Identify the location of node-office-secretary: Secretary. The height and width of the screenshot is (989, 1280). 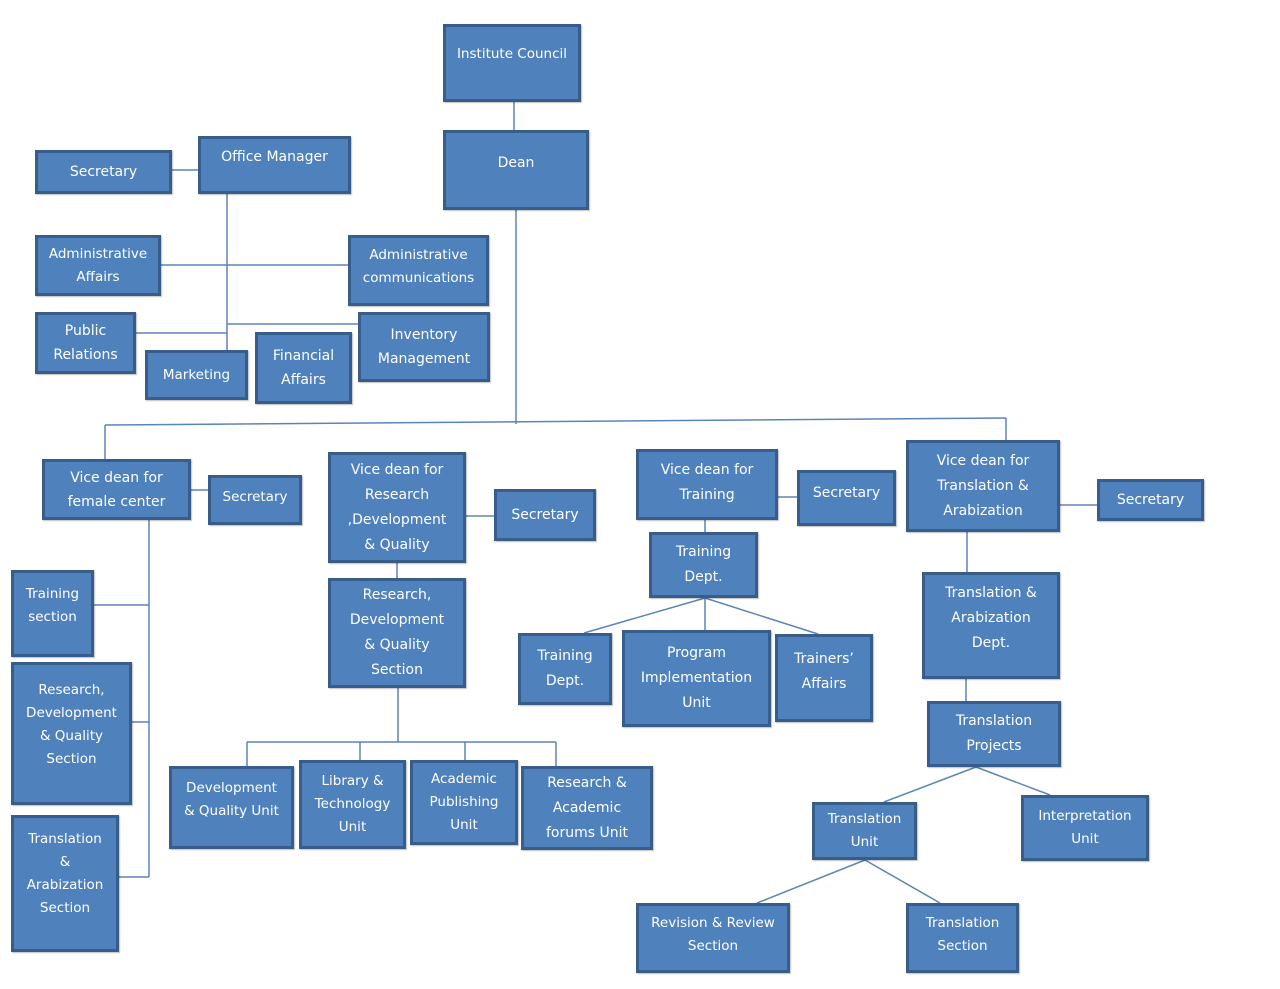
(103, 172).